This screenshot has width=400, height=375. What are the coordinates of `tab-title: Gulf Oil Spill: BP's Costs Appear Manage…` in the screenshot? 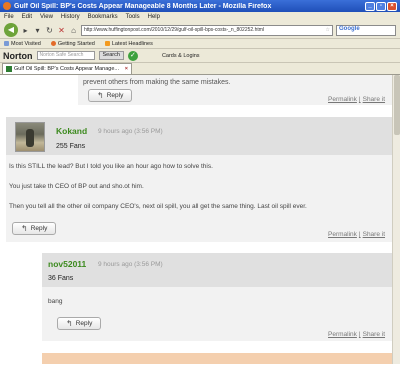 It's located at (66, 69).